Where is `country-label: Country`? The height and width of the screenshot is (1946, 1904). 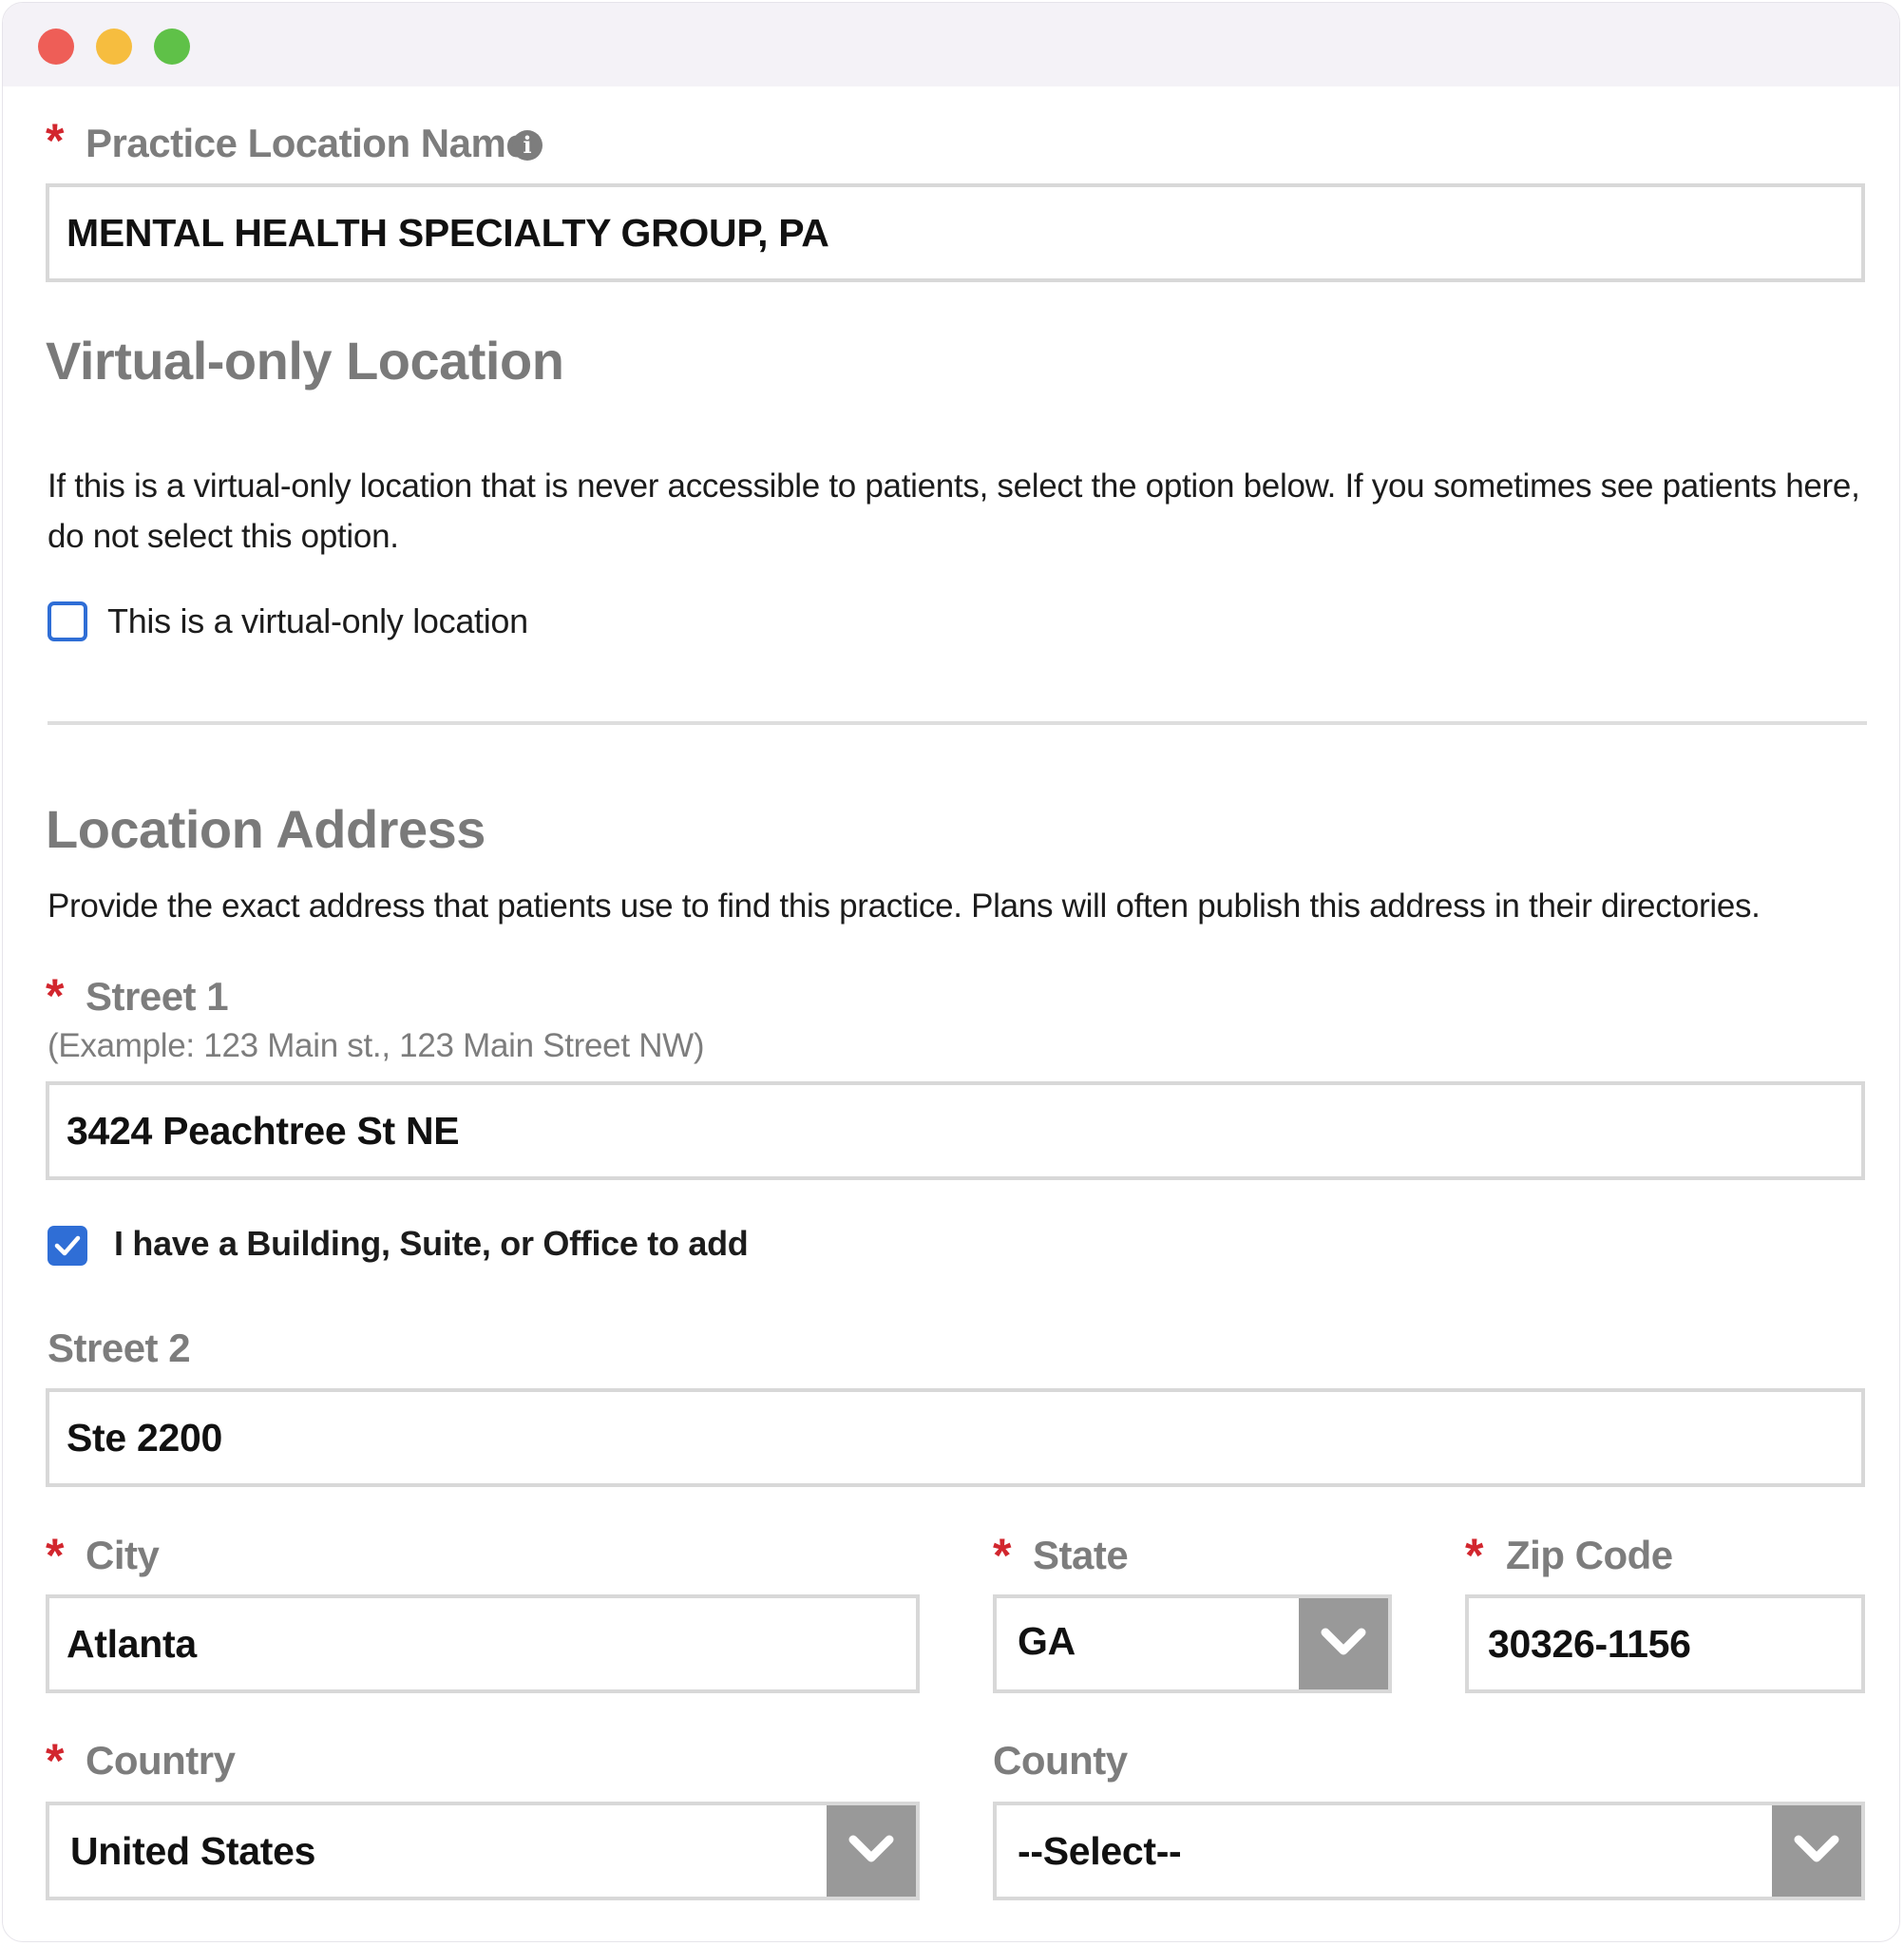 country-label: Country is located at coordinates (161, 1760).